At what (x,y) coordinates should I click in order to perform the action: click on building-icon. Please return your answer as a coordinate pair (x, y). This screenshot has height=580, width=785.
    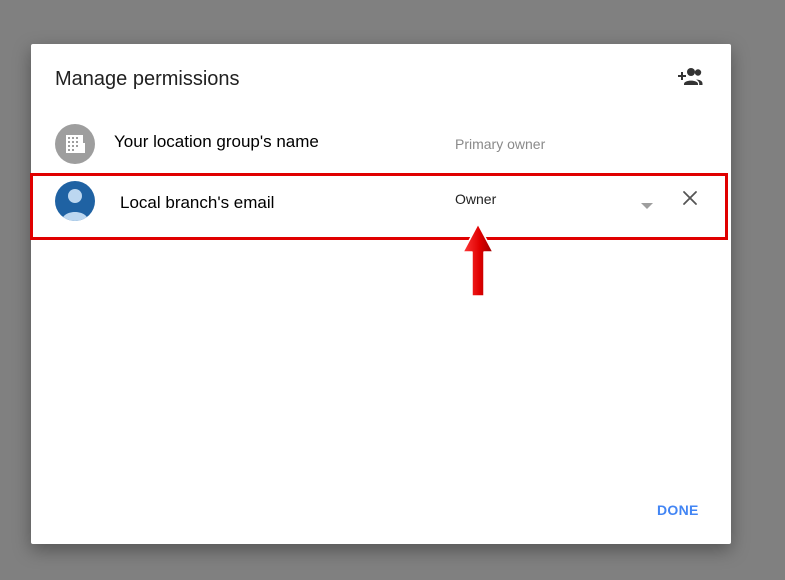
    Looking at the image, I should click on (75, 144).